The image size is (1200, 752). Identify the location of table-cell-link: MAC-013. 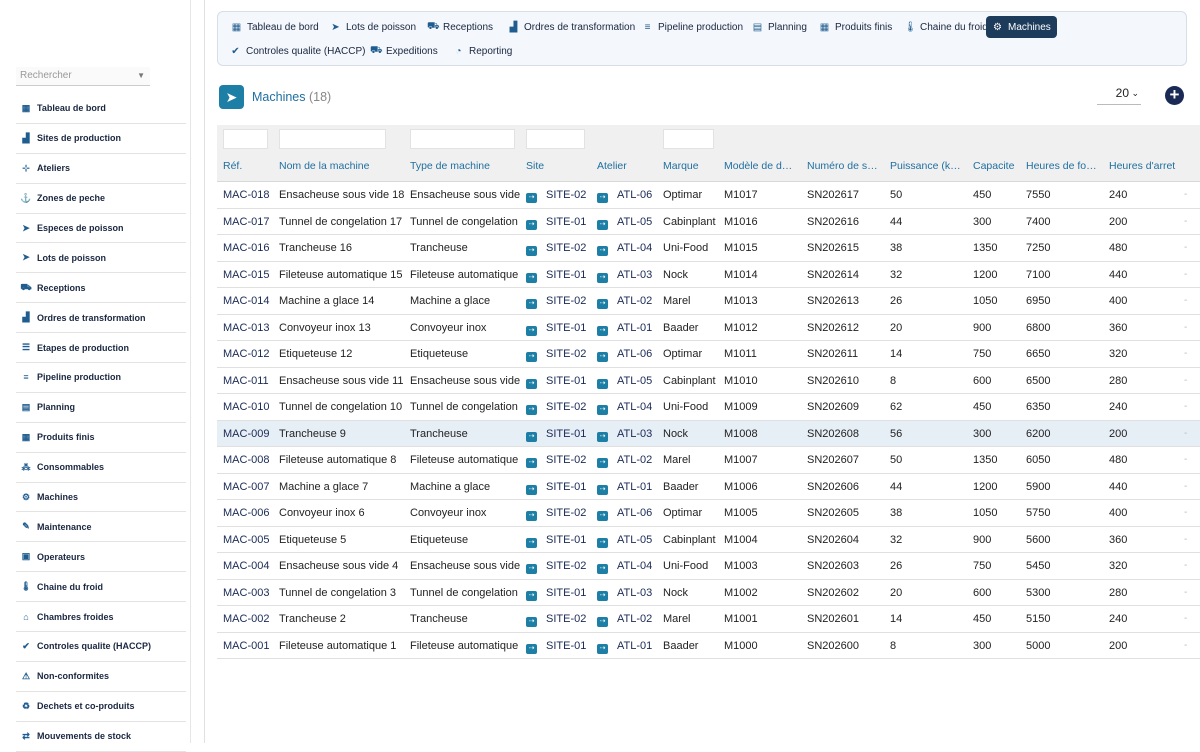
(250, 328).